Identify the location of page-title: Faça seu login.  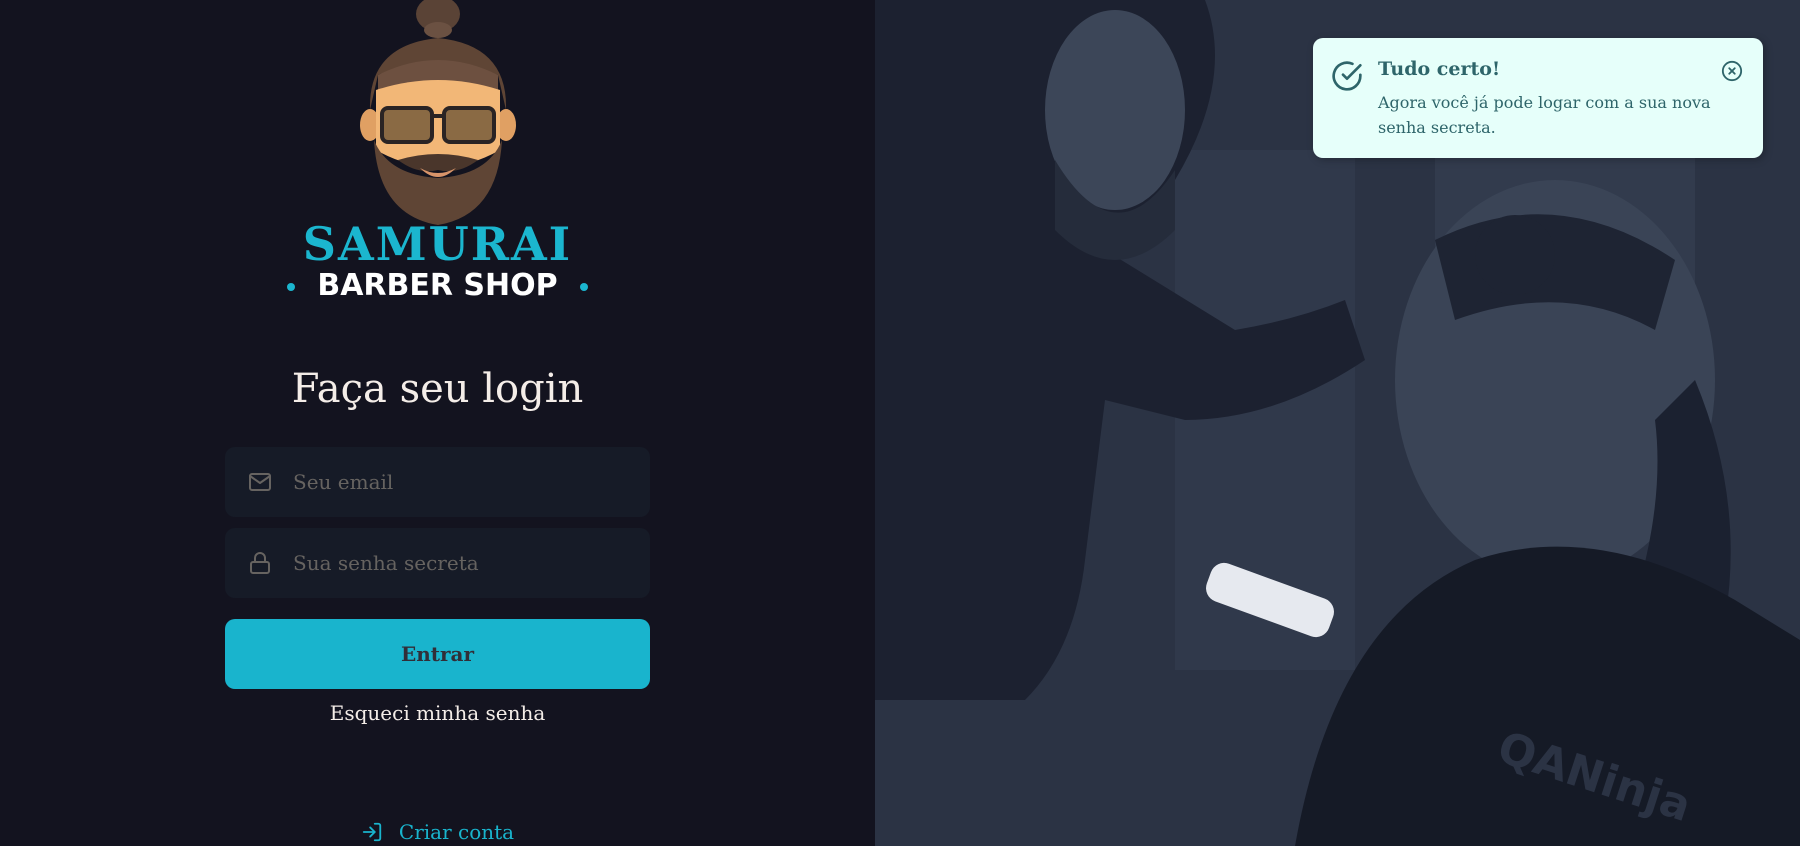
(437, 389).